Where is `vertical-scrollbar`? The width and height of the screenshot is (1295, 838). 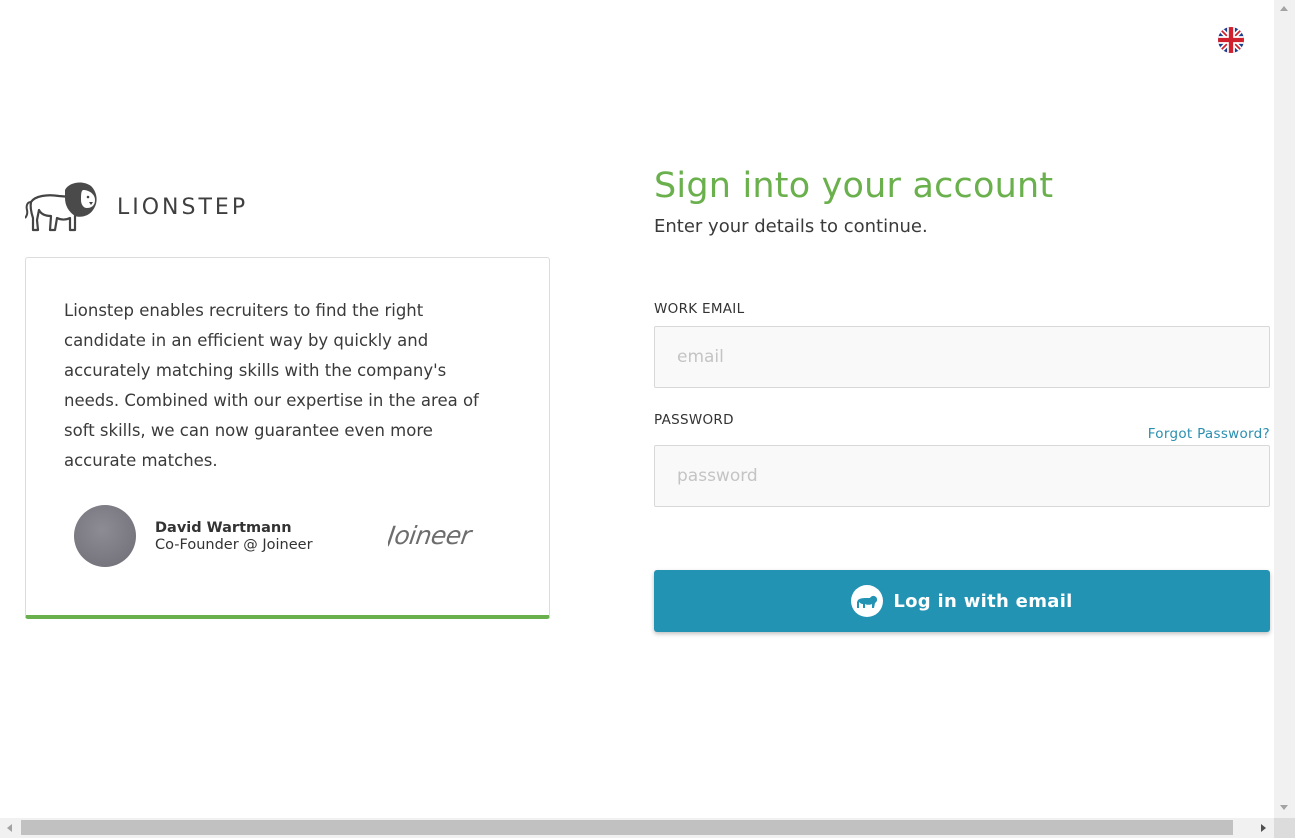 vertical-scrollbar is located at coordinates (1284, 409).